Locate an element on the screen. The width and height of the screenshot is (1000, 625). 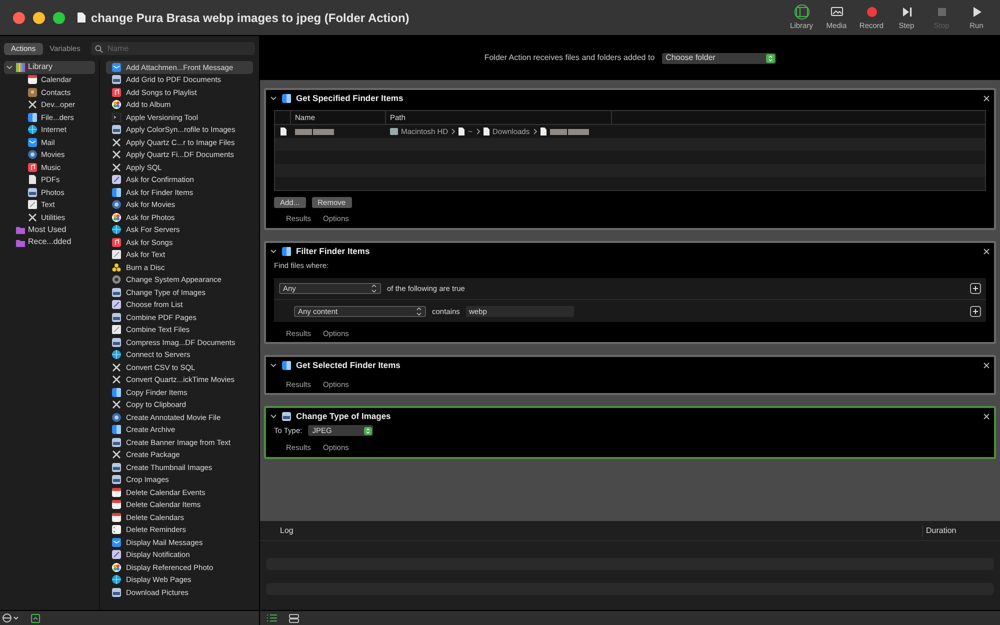
column-header: Duration is located at coordinates (961, 530).